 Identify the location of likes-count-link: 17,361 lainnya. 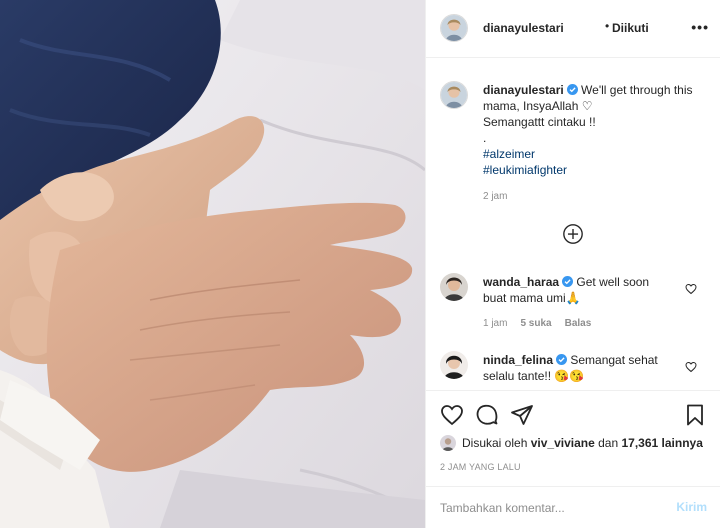
(662, 443).